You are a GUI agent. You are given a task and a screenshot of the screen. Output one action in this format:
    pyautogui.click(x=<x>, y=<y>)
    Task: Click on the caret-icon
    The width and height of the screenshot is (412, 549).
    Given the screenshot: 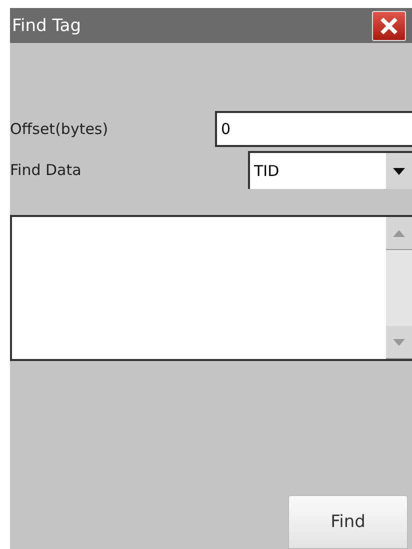 What is the action you would take?
    pyautogui.click(x=399, y=171)
    